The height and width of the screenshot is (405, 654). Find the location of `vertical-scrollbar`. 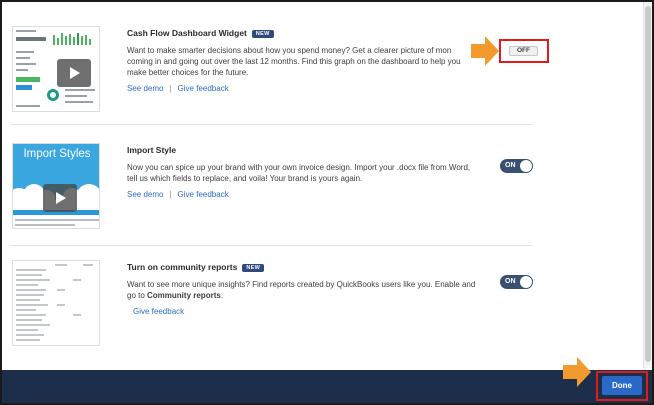

vertical-scrollbar is located at coordinates (647, 185).